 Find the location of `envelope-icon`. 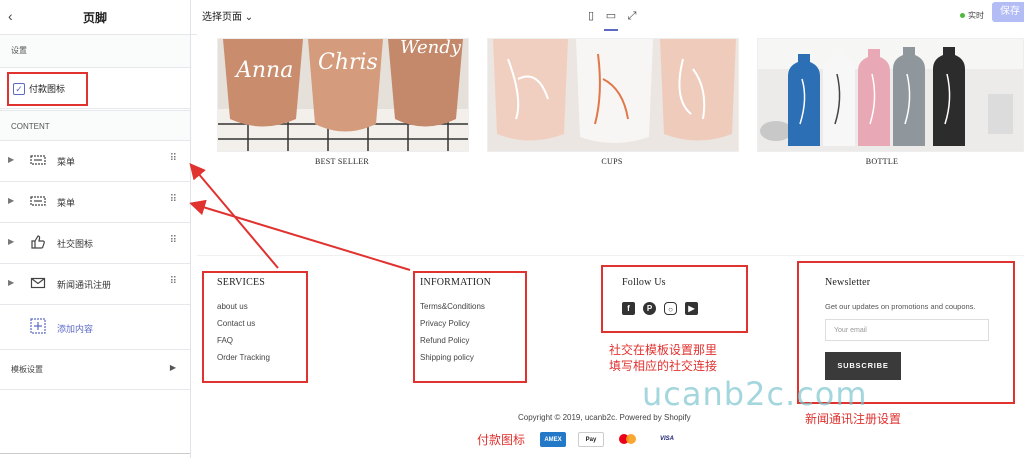

envelope-icon is located at coordinates (38, 283).